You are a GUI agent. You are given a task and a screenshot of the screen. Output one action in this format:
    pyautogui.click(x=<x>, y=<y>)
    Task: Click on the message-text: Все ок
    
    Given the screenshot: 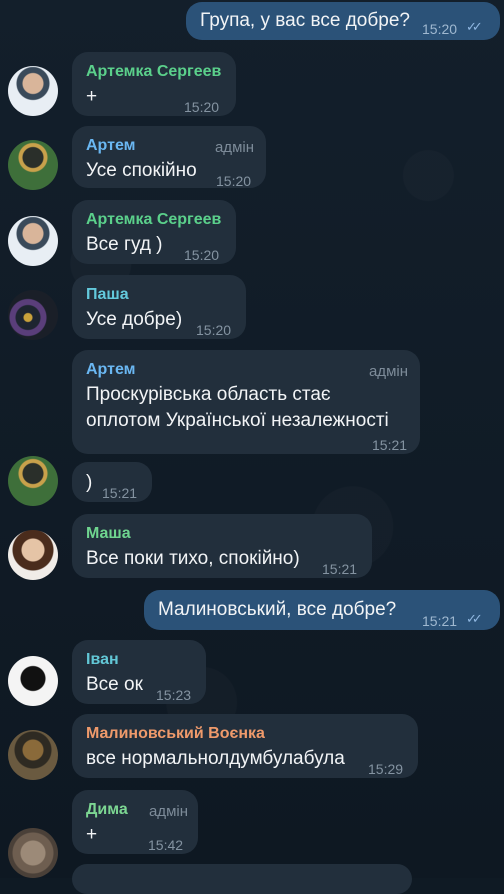 What is the action you would take?
    pyautogui.click(x=114, y=684)
    